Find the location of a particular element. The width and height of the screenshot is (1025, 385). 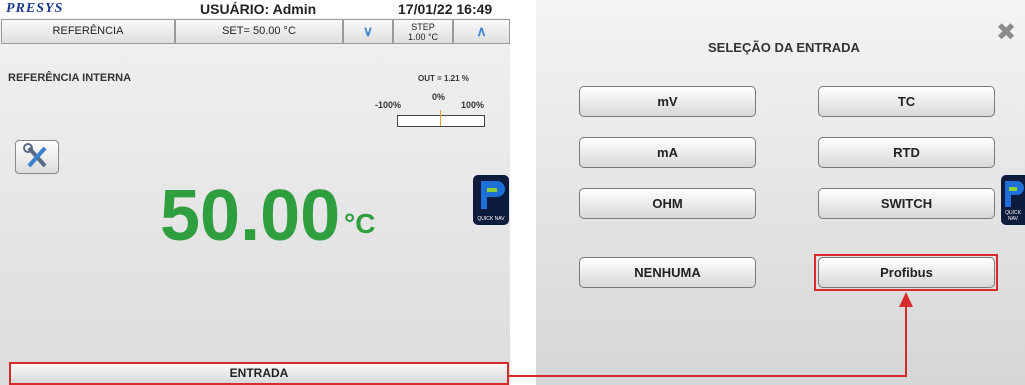

step-field: STEP 1.00 °C is located at coordinates (423, 31).